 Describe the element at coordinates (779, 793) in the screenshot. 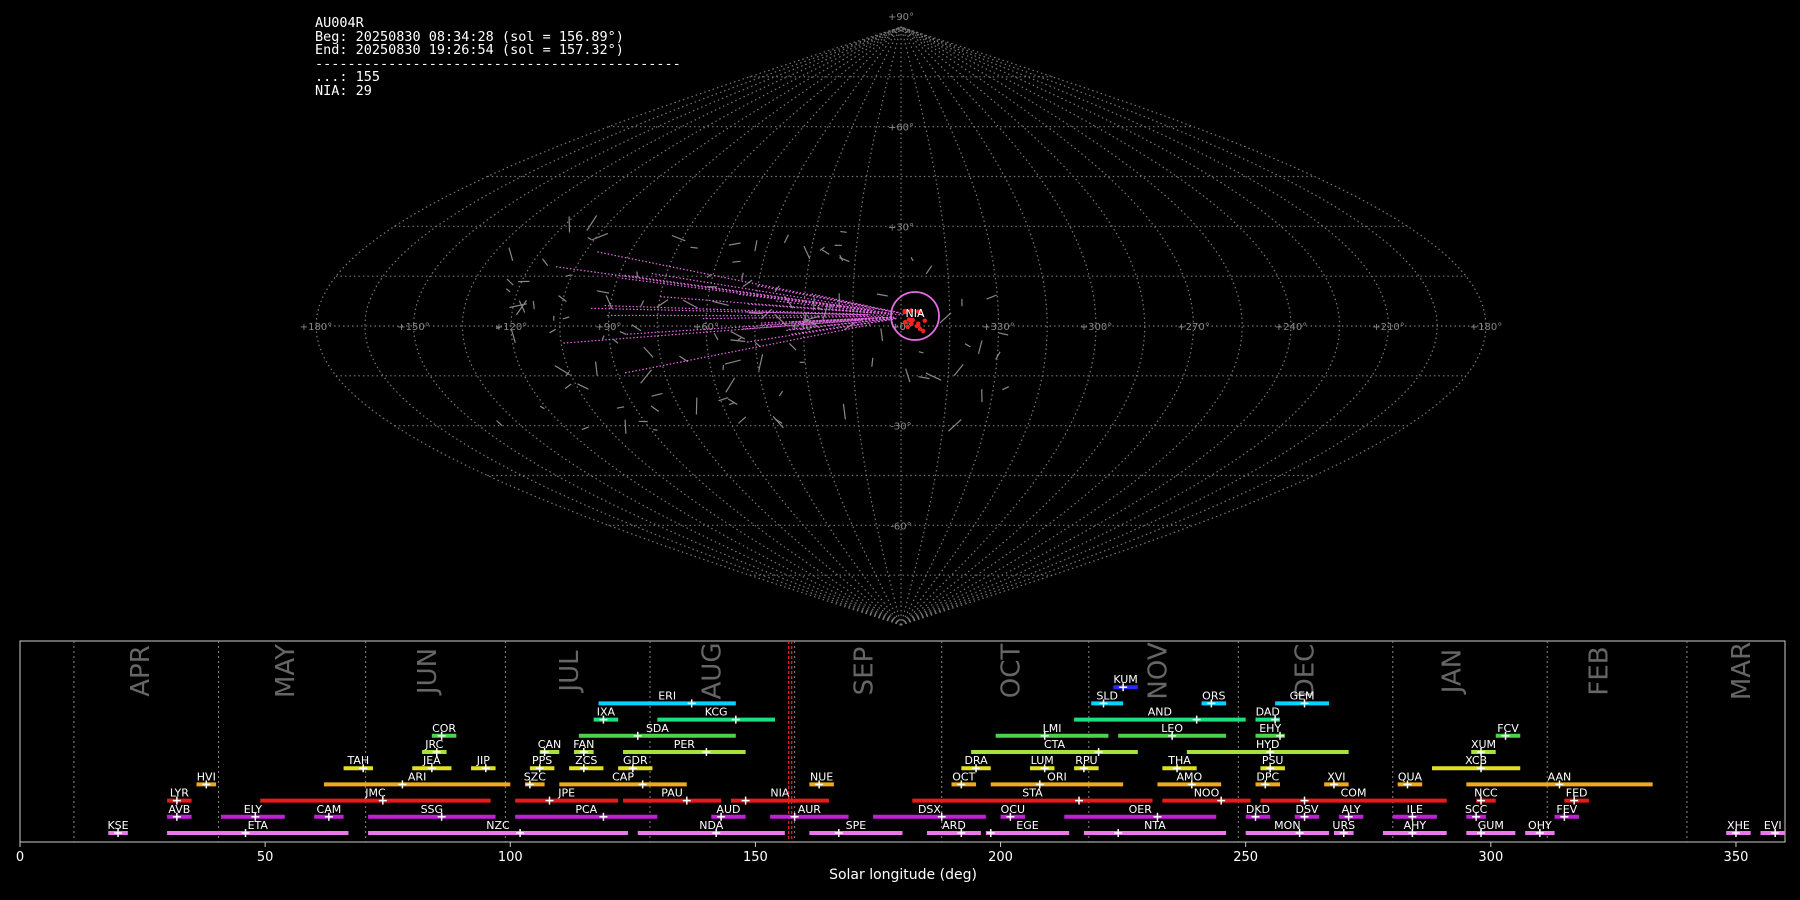

I see `shower-label: NIA` at that location.